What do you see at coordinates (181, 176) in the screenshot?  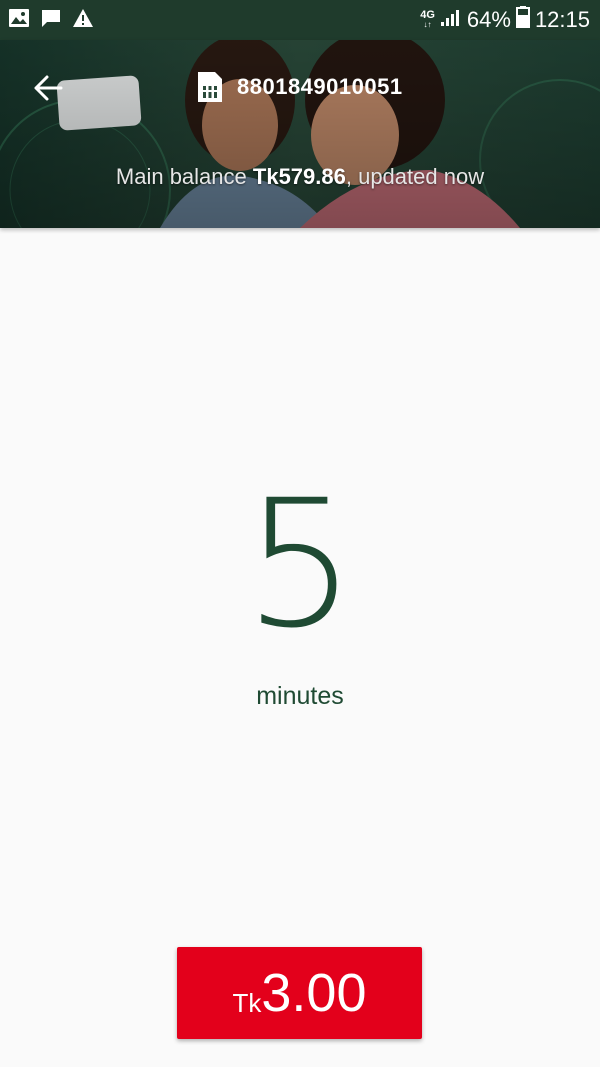 I see `balance-label: Main balance` at bounding box center [181, 176].